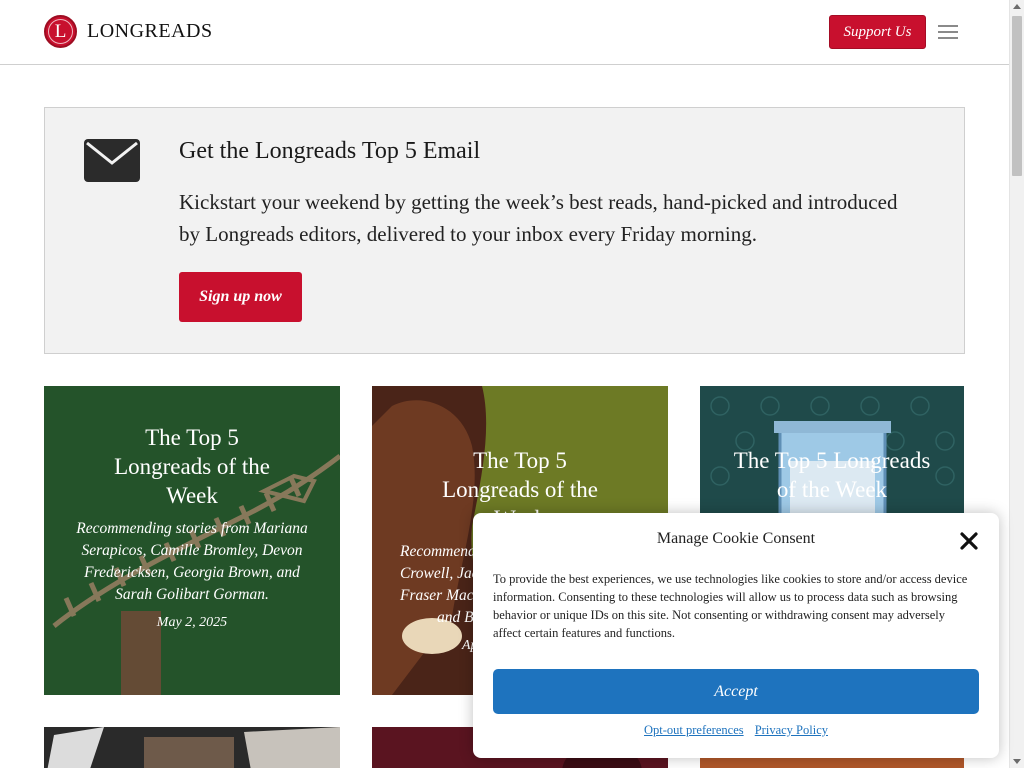 Image resolution: width=1024 pixels, height=768 pixels. I want to click on newsletter-title: Get the Longreads Top 5 Email, so click(330, 151).